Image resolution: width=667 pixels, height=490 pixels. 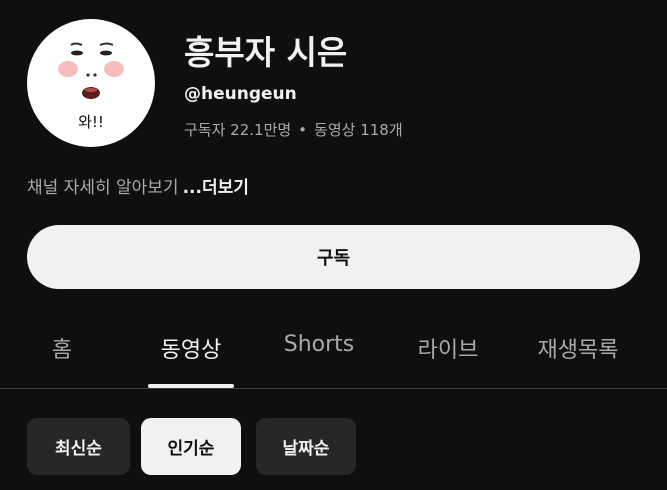 I want to click on channel-about: 채널 자세히 알아보기 ...더보기, so click(x=138, y=185).